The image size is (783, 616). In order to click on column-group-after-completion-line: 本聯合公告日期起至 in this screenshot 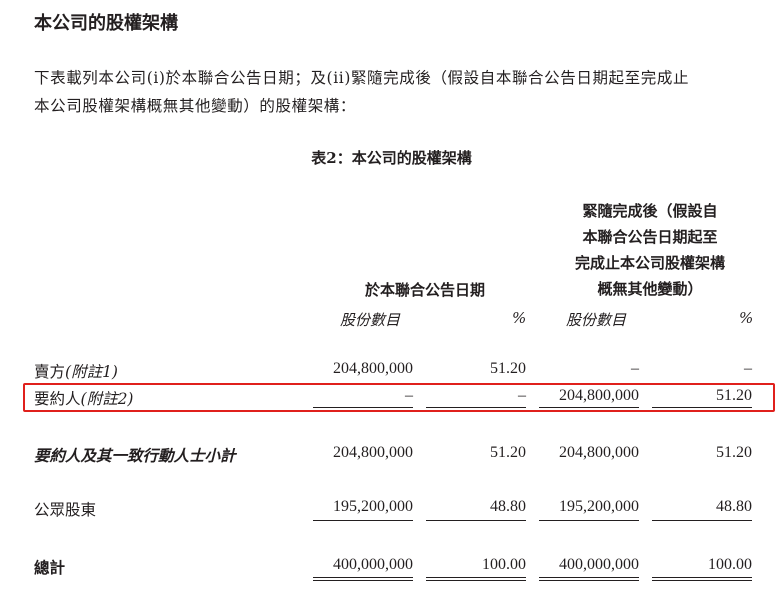, I will do `click(650, 237)`.